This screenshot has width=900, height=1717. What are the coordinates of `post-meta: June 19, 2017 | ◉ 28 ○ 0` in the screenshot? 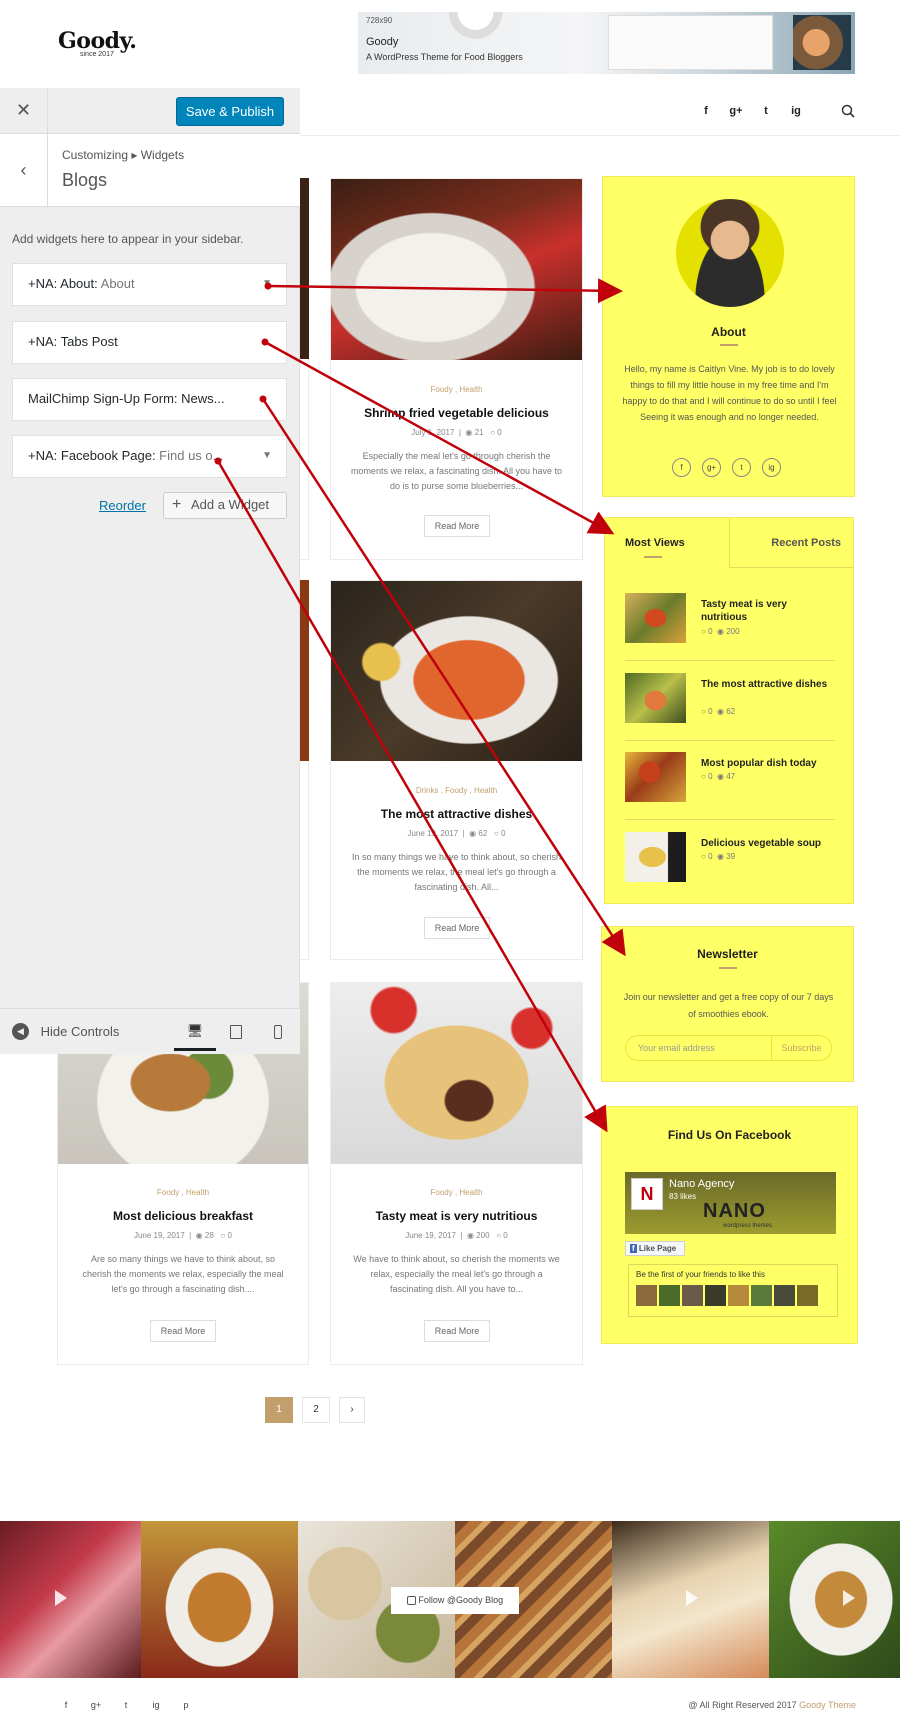 It's located at (182, 1235).